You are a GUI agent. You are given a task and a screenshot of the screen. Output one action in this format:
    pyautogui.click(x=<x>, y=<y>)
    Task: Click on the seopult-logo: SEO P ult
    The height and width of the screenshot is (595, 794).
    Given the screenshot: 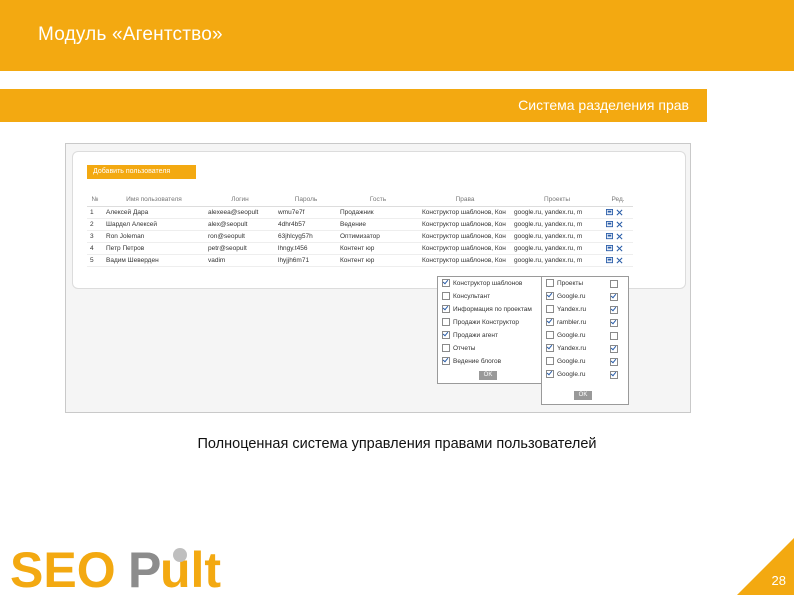 What is the action you would take?
    pyautogui.click(x=115, y=568)
    